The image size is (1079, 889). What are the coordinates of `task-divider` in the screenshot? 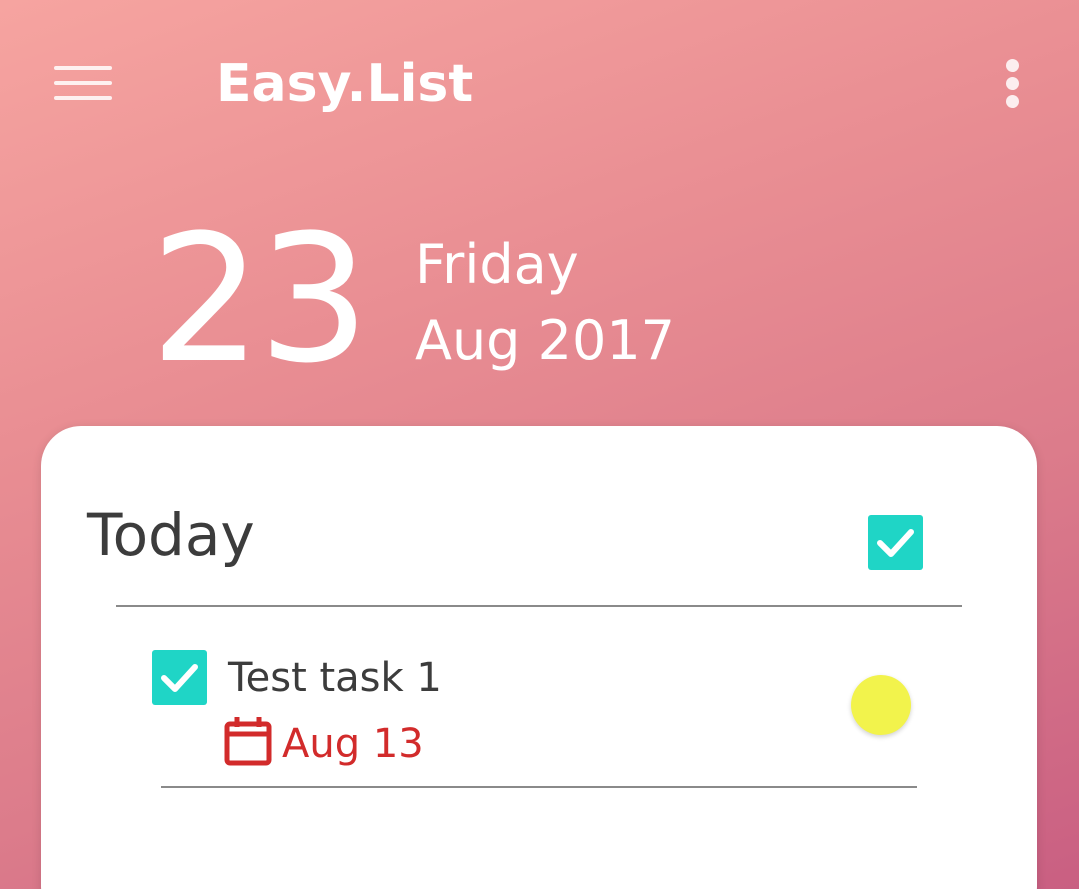 It's located at (539, 787).